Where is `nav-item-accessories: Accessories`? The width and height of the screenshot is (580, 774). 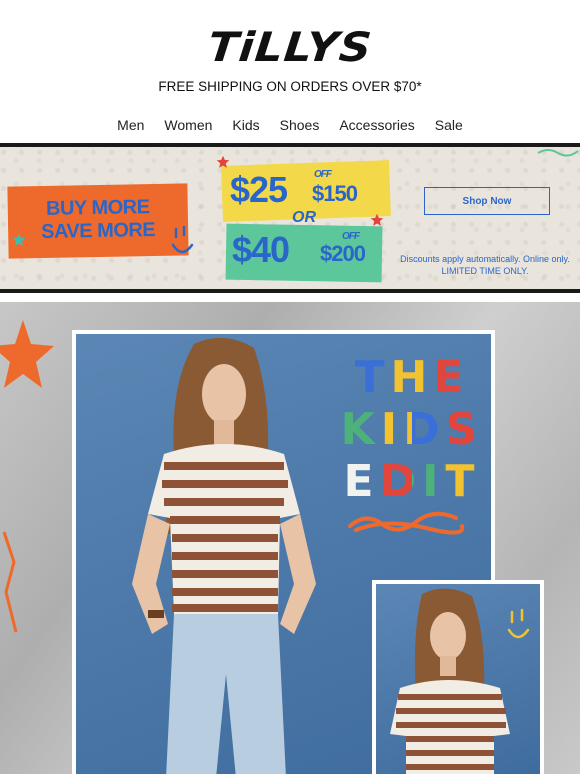
nav-item-accessories: Accessories is located at coordinates (376, 125).